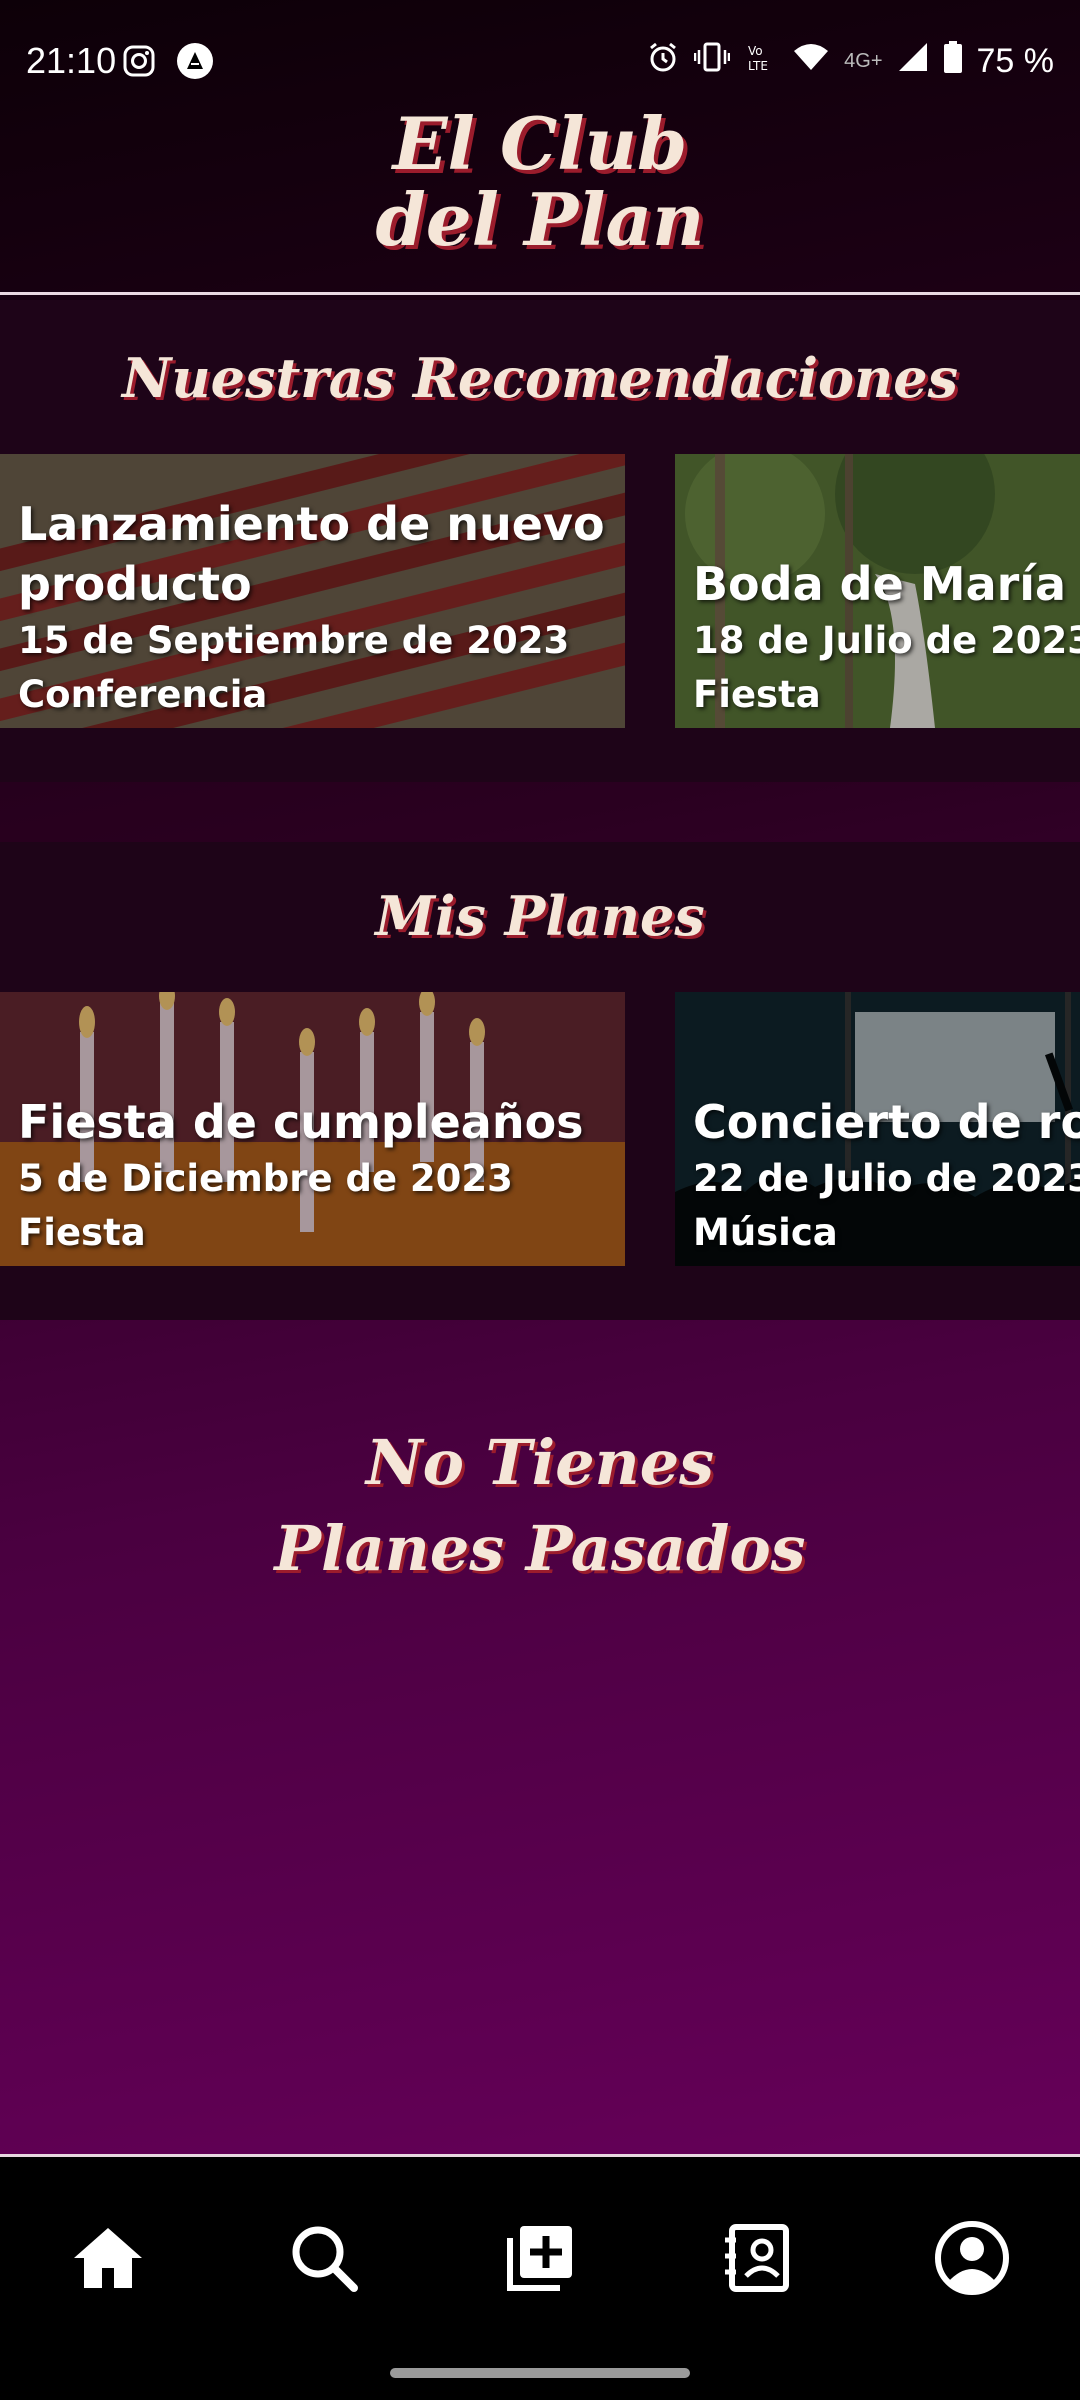 The height and width of the screenshot is (2400, 1080). I want to click on card-category: Música, so click(765, 1232).